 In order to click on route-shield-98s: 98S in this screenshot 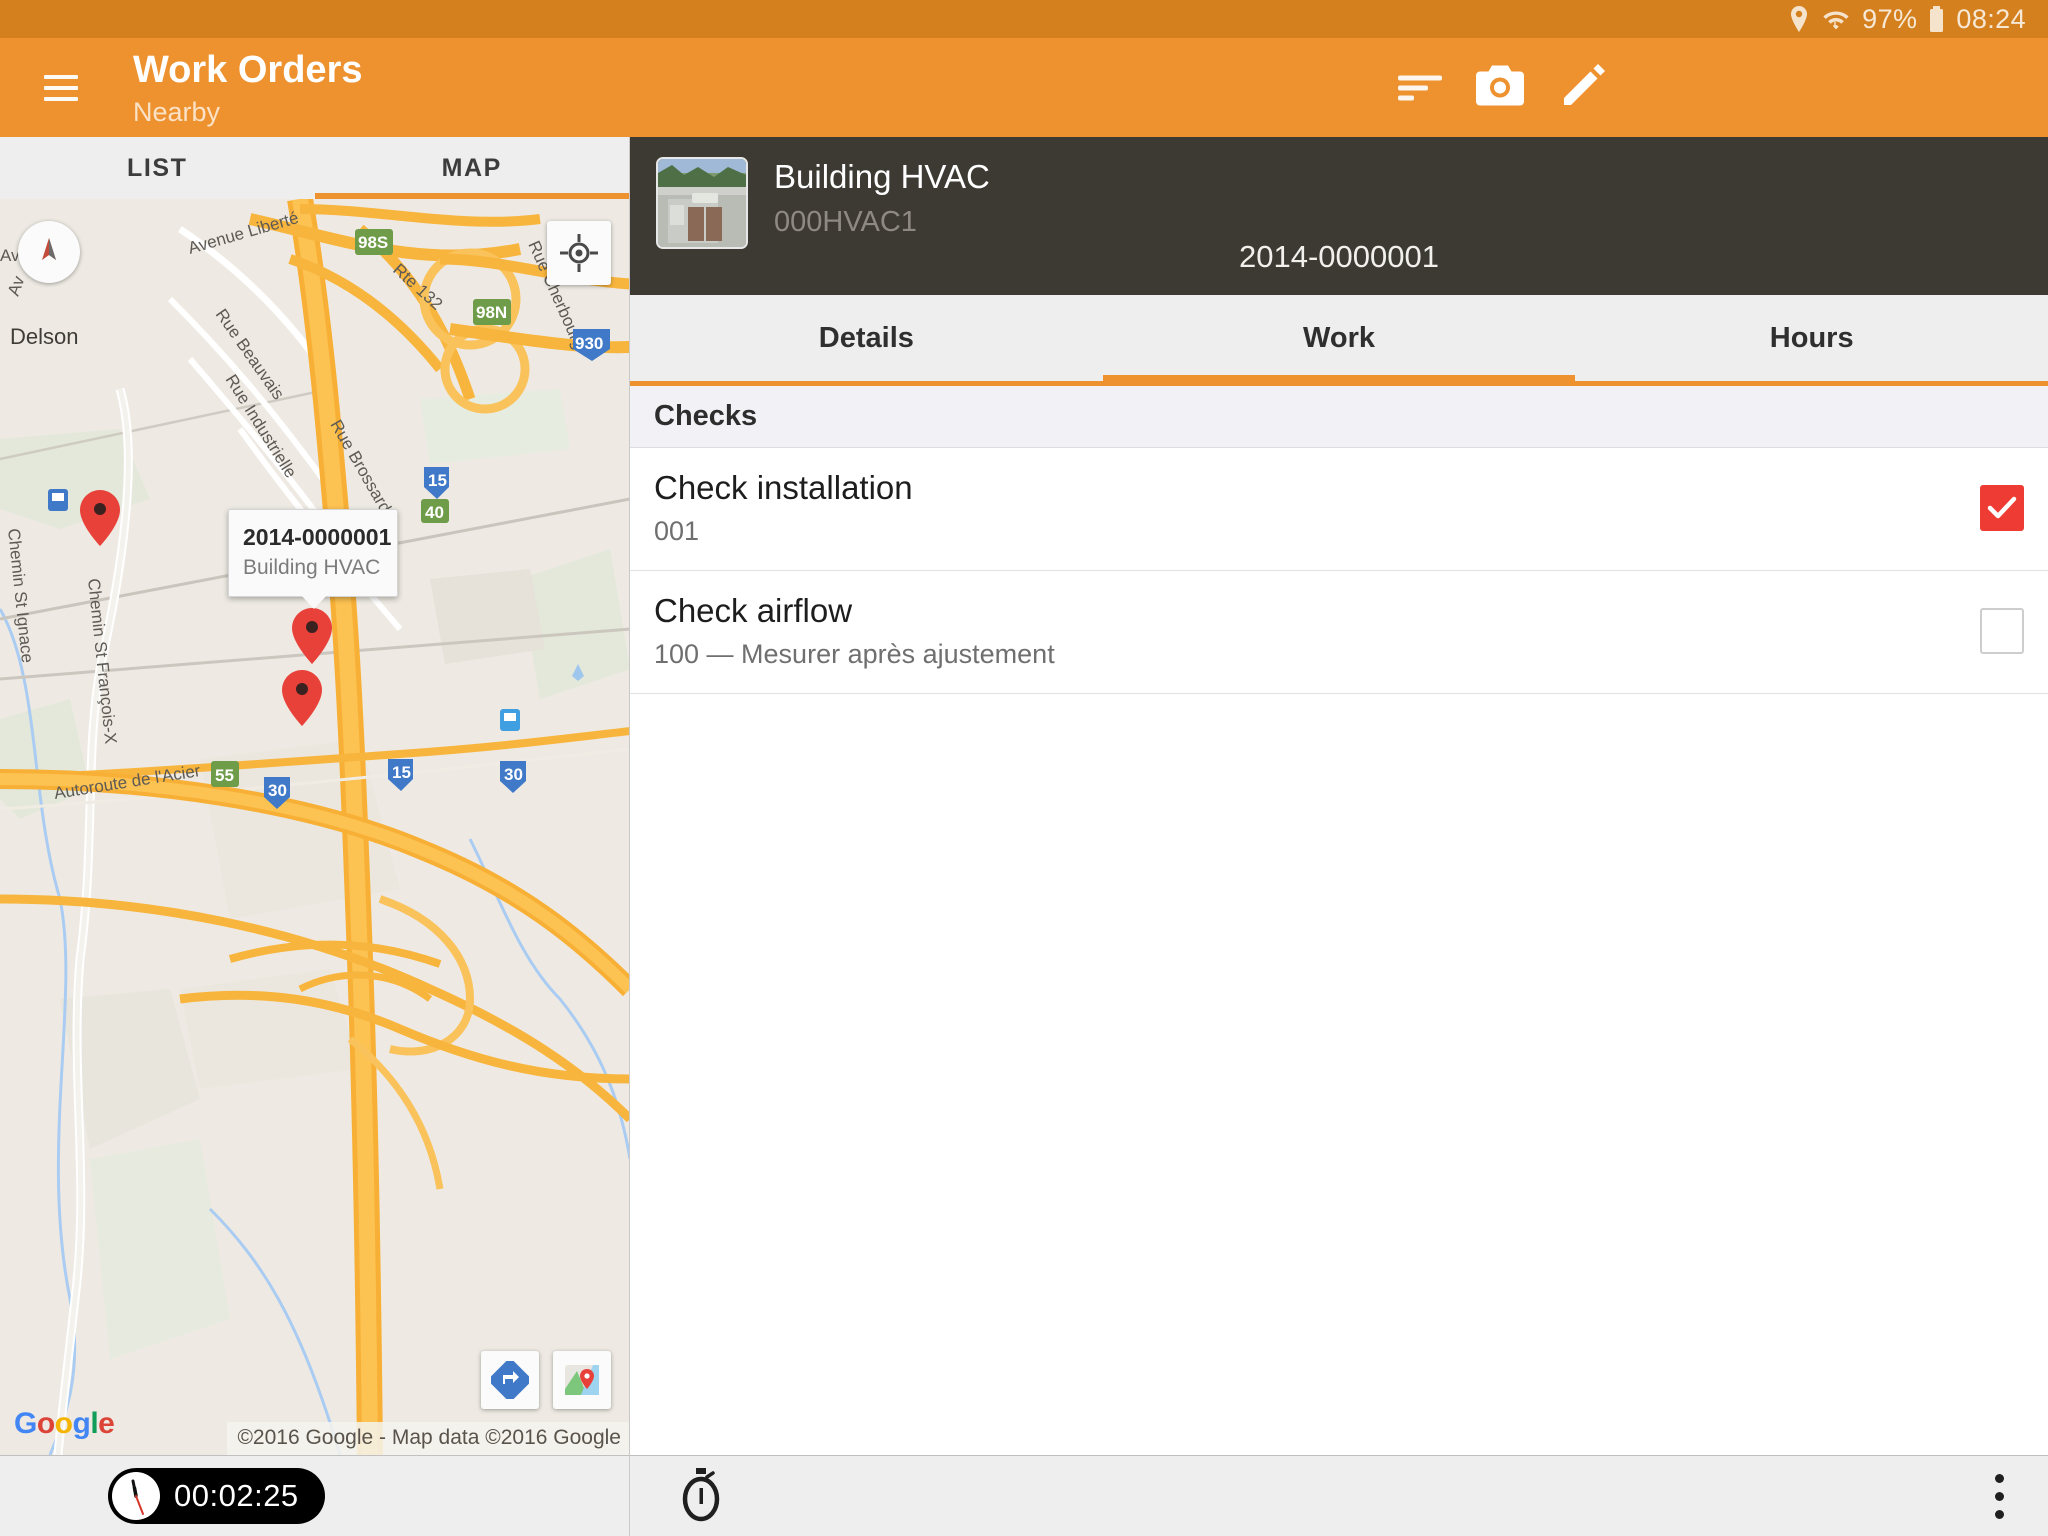, I will do `click(374, 242)`.